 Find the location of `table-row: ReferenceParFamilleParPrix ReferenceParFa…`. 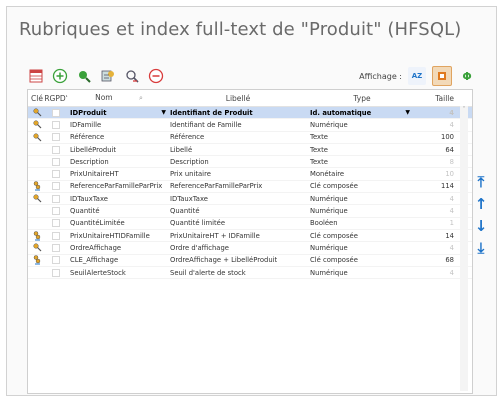

table-row: ReferenceParFamilleParPrix ReferenceParFa… is located at coordinates (250, 187).